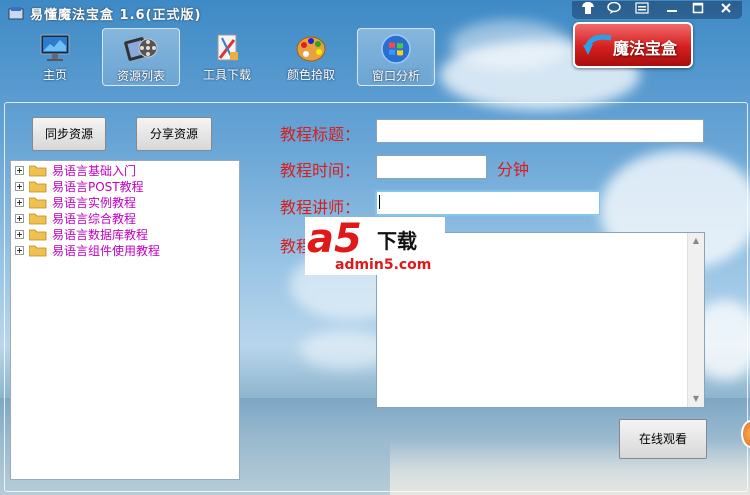 This screenshot has width=750, height=495. Describe the element at coordinates (174, 134) in the screenshot. I see `share-resources-button: 分享资源` at that location.